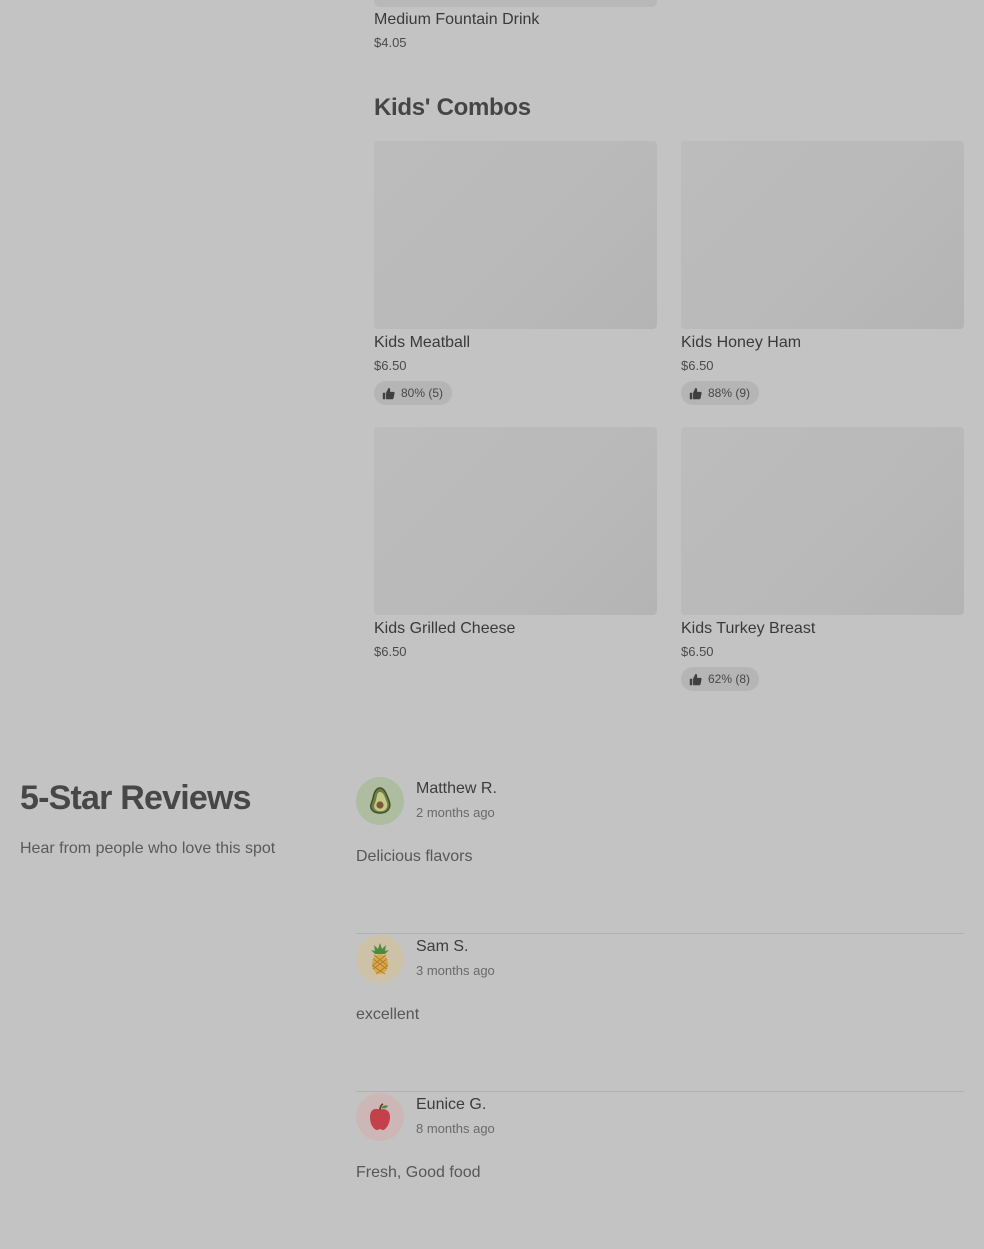 The width and height of the screenshot is (984, 1249). What do you see at coordinates (442, 946) in the screenshot?
I see `reviewer-name: Sam S.` at bounding box center [442, 946].